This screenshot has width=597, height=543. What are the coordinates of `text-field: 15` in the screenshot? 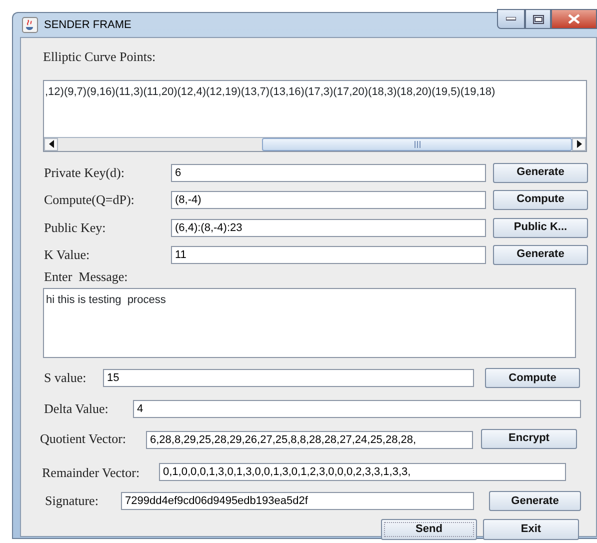 It's located at (288, 378).